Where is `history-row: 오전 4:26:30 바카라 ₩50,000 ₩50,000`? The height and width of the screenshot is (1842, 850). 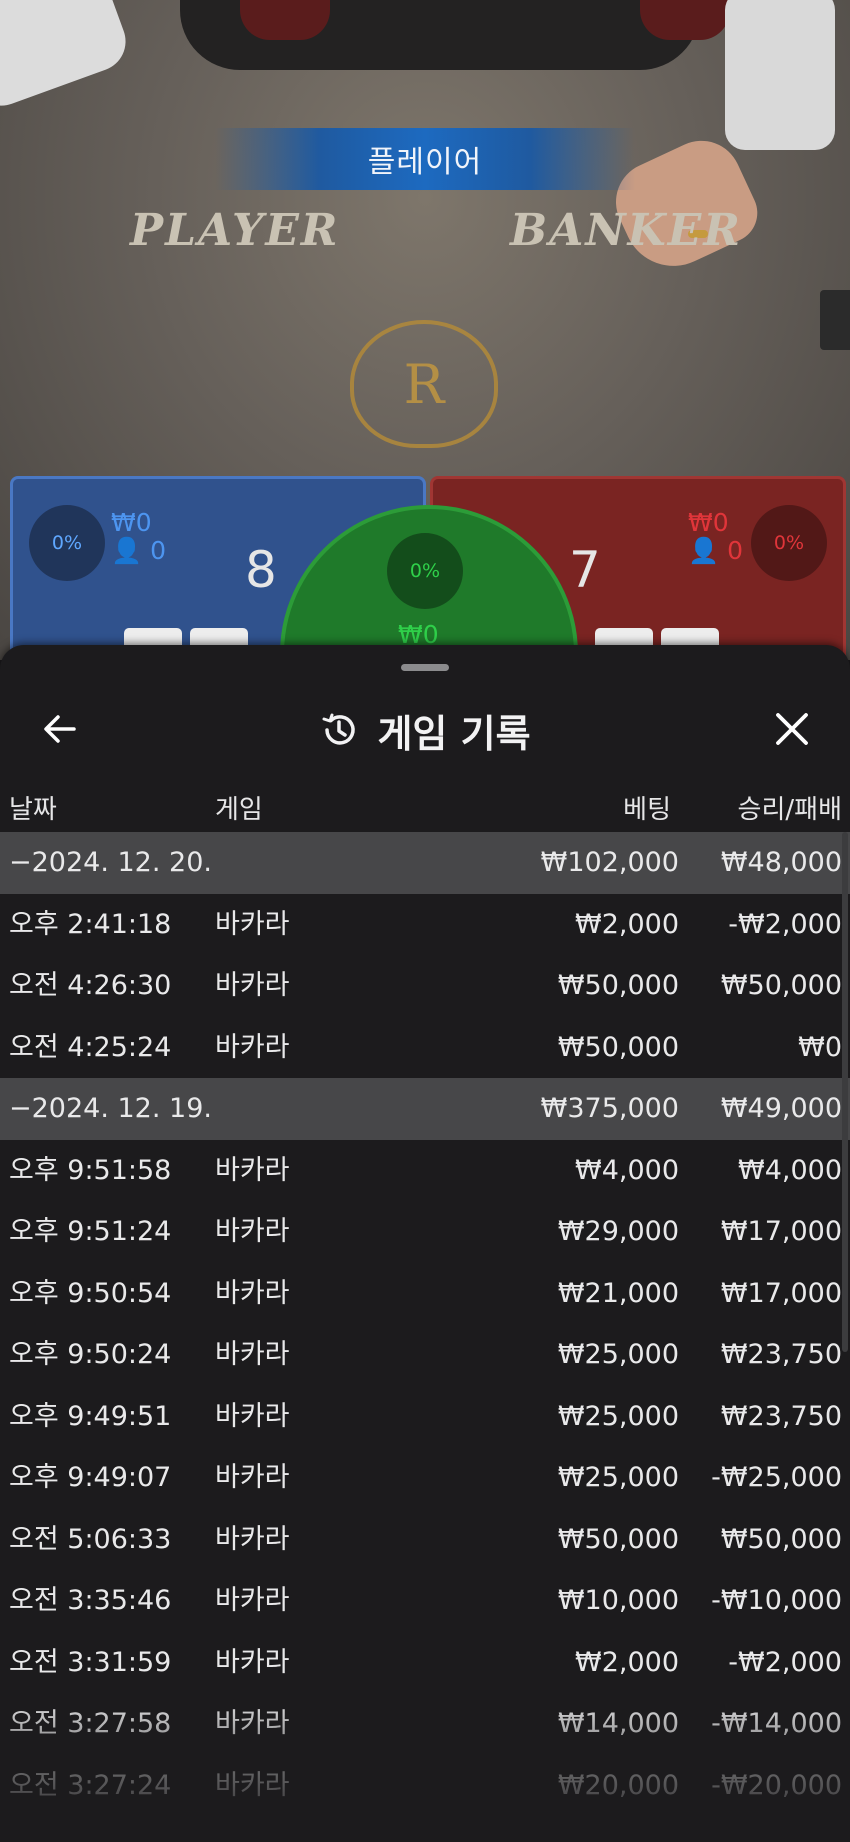
history-row: 오전 4:26:30 바카라 ₩50,000 ₩50,000 is located at coordinates (425, 986).